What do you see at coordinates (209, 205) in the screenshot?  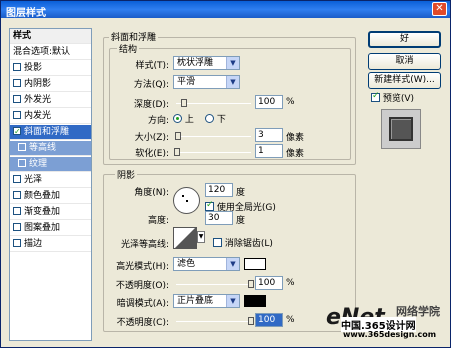 I see `global-light-checkbox` at bounding box center [209, 205].